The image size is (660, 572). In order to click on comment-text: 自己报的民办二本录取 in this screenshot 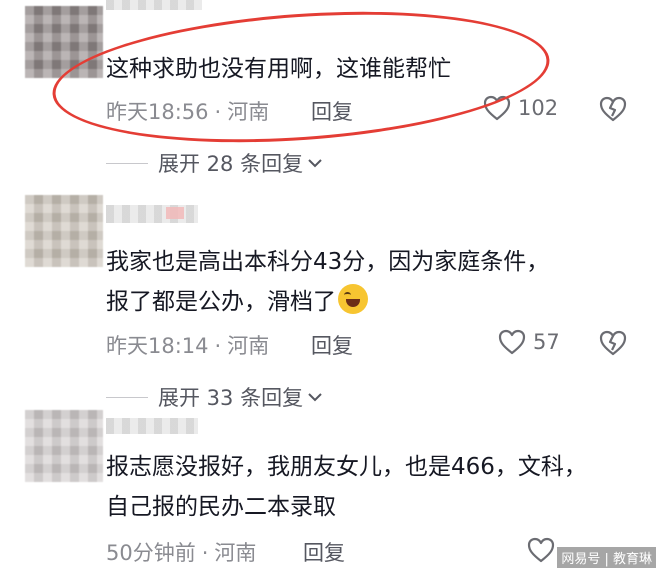, I will do `click(221, 507)`.